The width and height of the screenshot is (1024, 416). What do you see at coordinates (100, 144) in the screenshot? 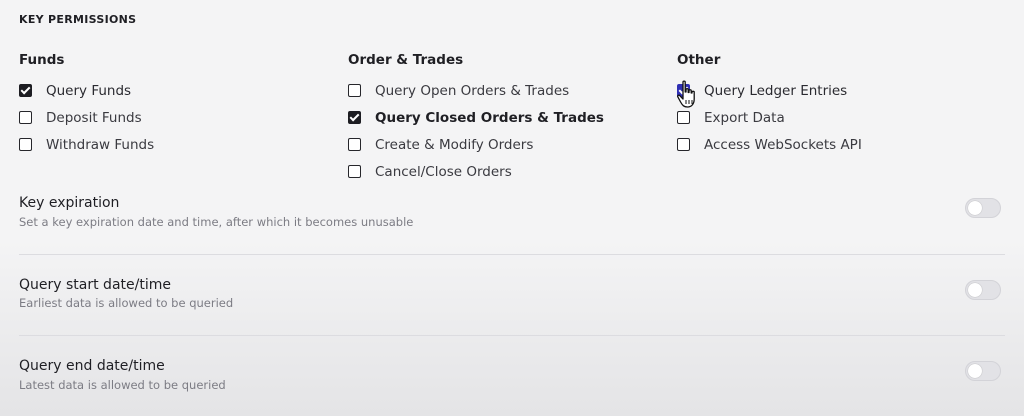
I see `permission-label: Withdraw Funds` at bounding box center [100, 144].